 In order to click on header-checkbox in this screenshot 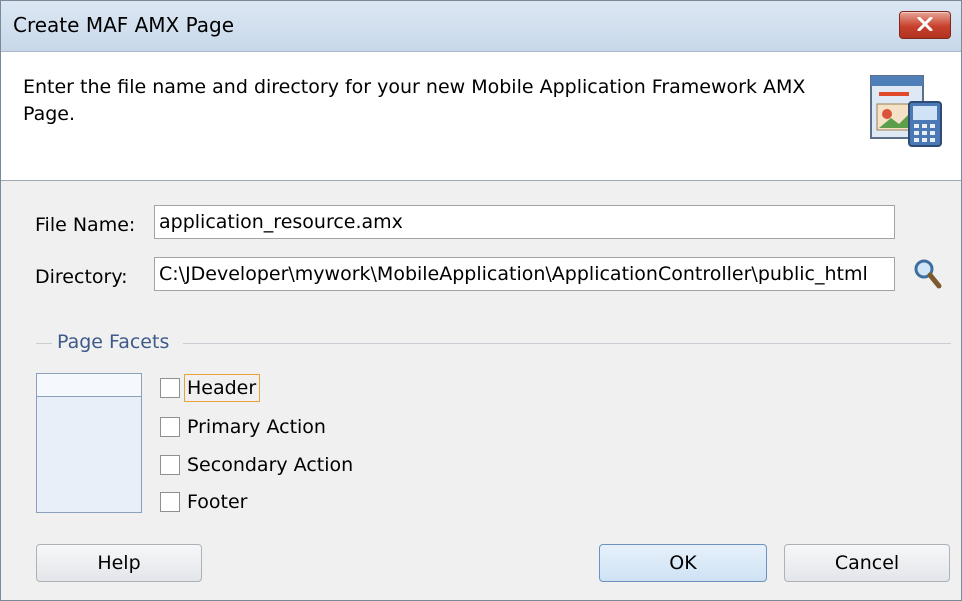, I will do `click(170, 388)`.